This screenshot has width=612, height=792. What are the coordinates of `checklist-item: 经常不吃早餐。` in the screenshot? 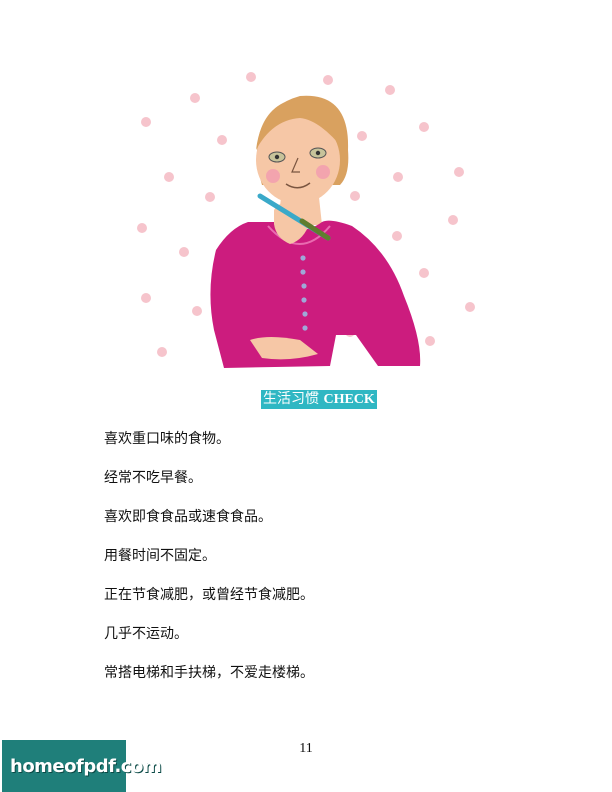 It's located at (153, 478).